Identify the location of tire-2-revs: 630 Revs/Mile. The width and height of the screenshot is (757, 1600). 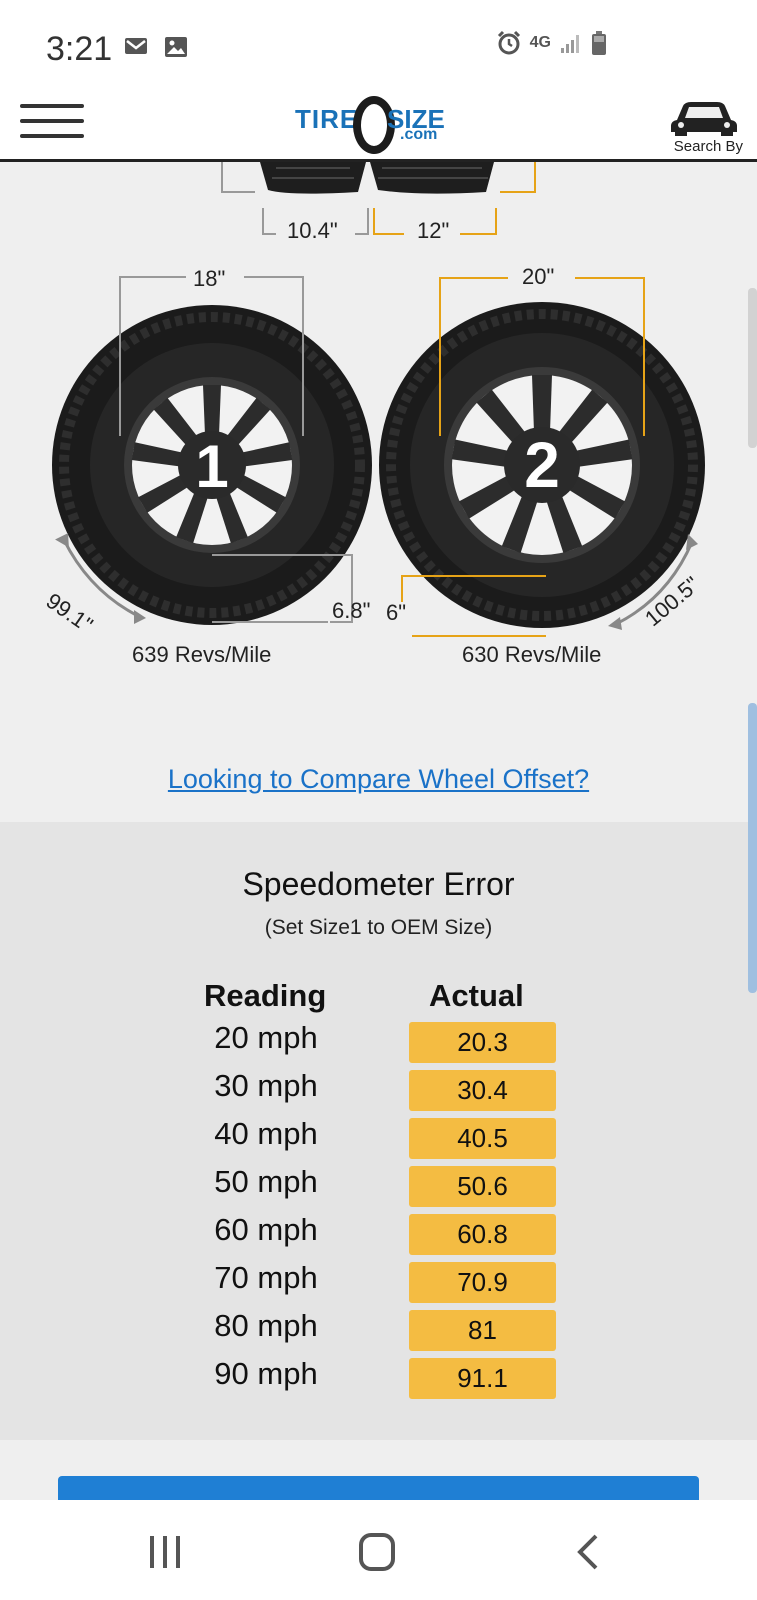
(532, 654).